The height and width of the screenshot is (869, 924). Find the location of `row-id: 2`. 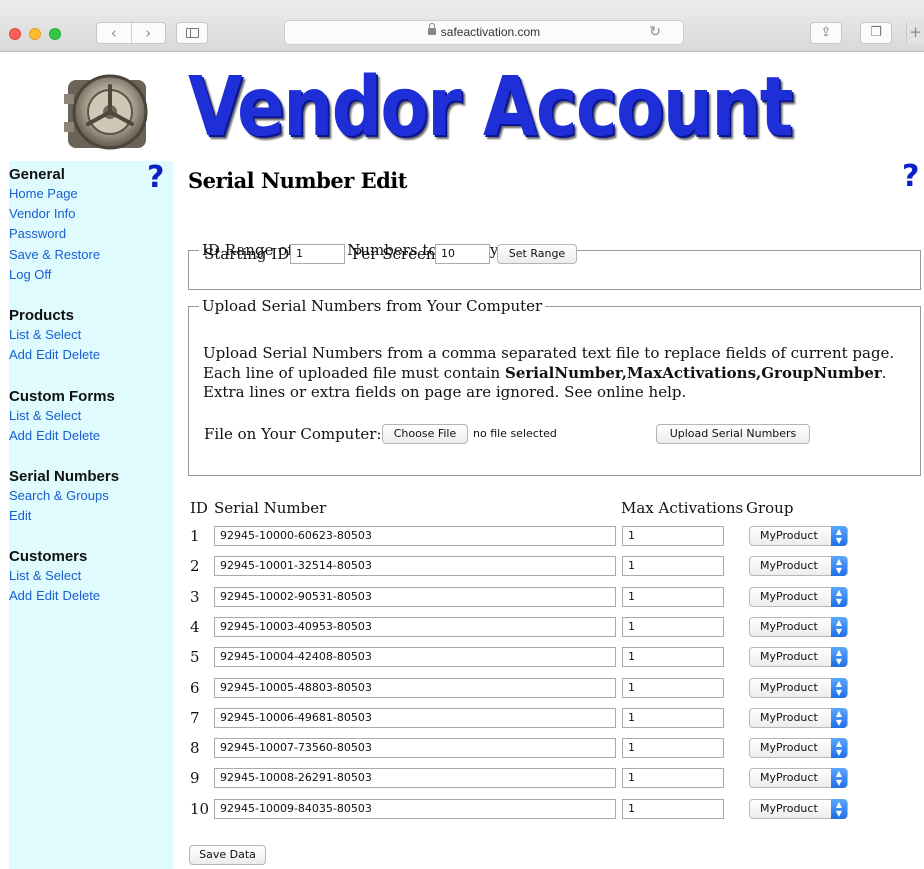

row-id: 2 is located at coordinates (195, 566).